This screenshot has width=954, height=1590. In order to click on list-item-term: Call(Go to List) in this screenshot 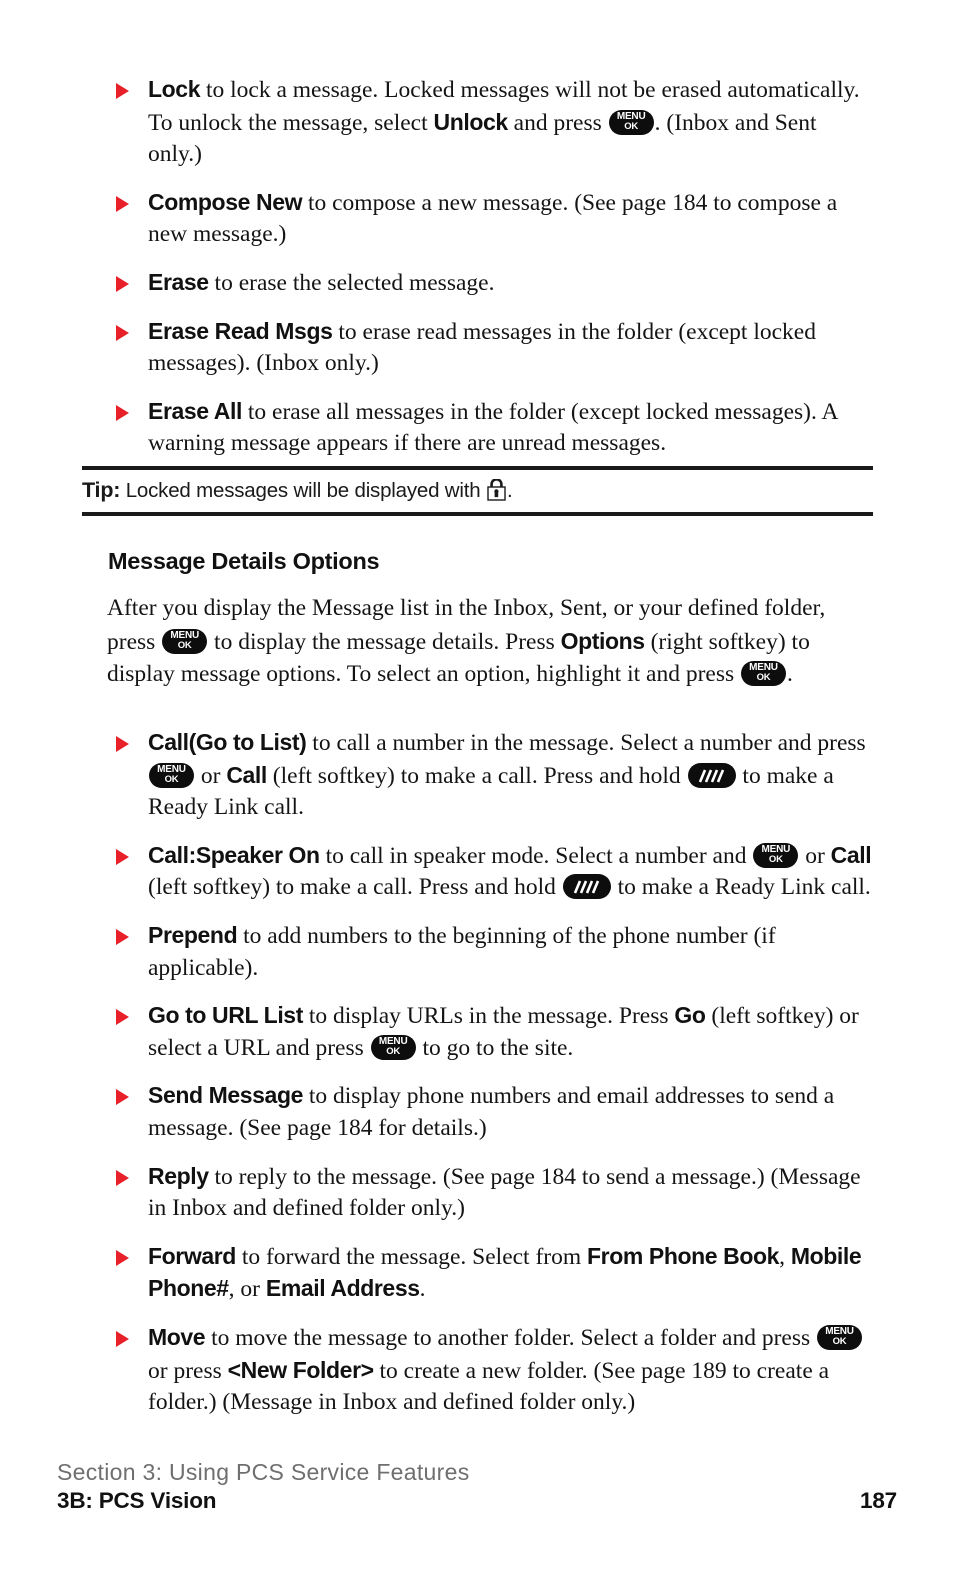, I will do `click(227, 742)`.